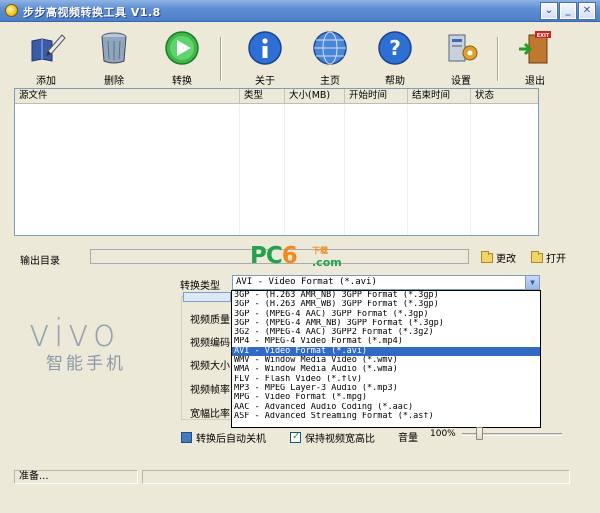  What do you see at coordinates (231, 439) in the screenshot?
I see `auto-shutdown-label: 转换后自动关机` at bounding box center [231, 439].